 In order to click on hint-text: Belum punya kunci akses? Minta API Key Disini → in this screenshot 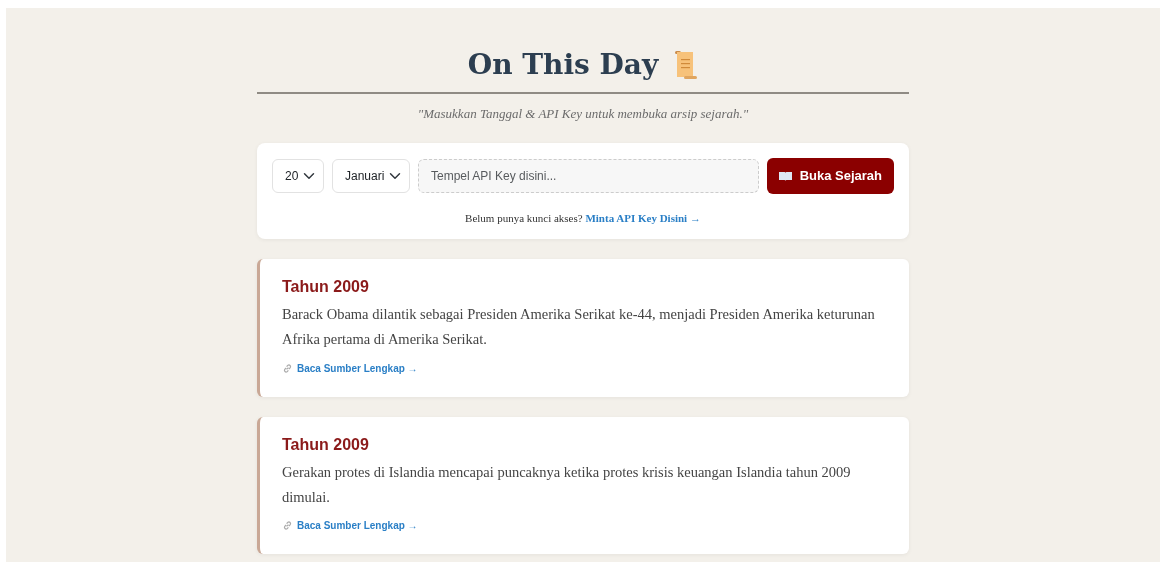, I will do `click(583, 219)`.